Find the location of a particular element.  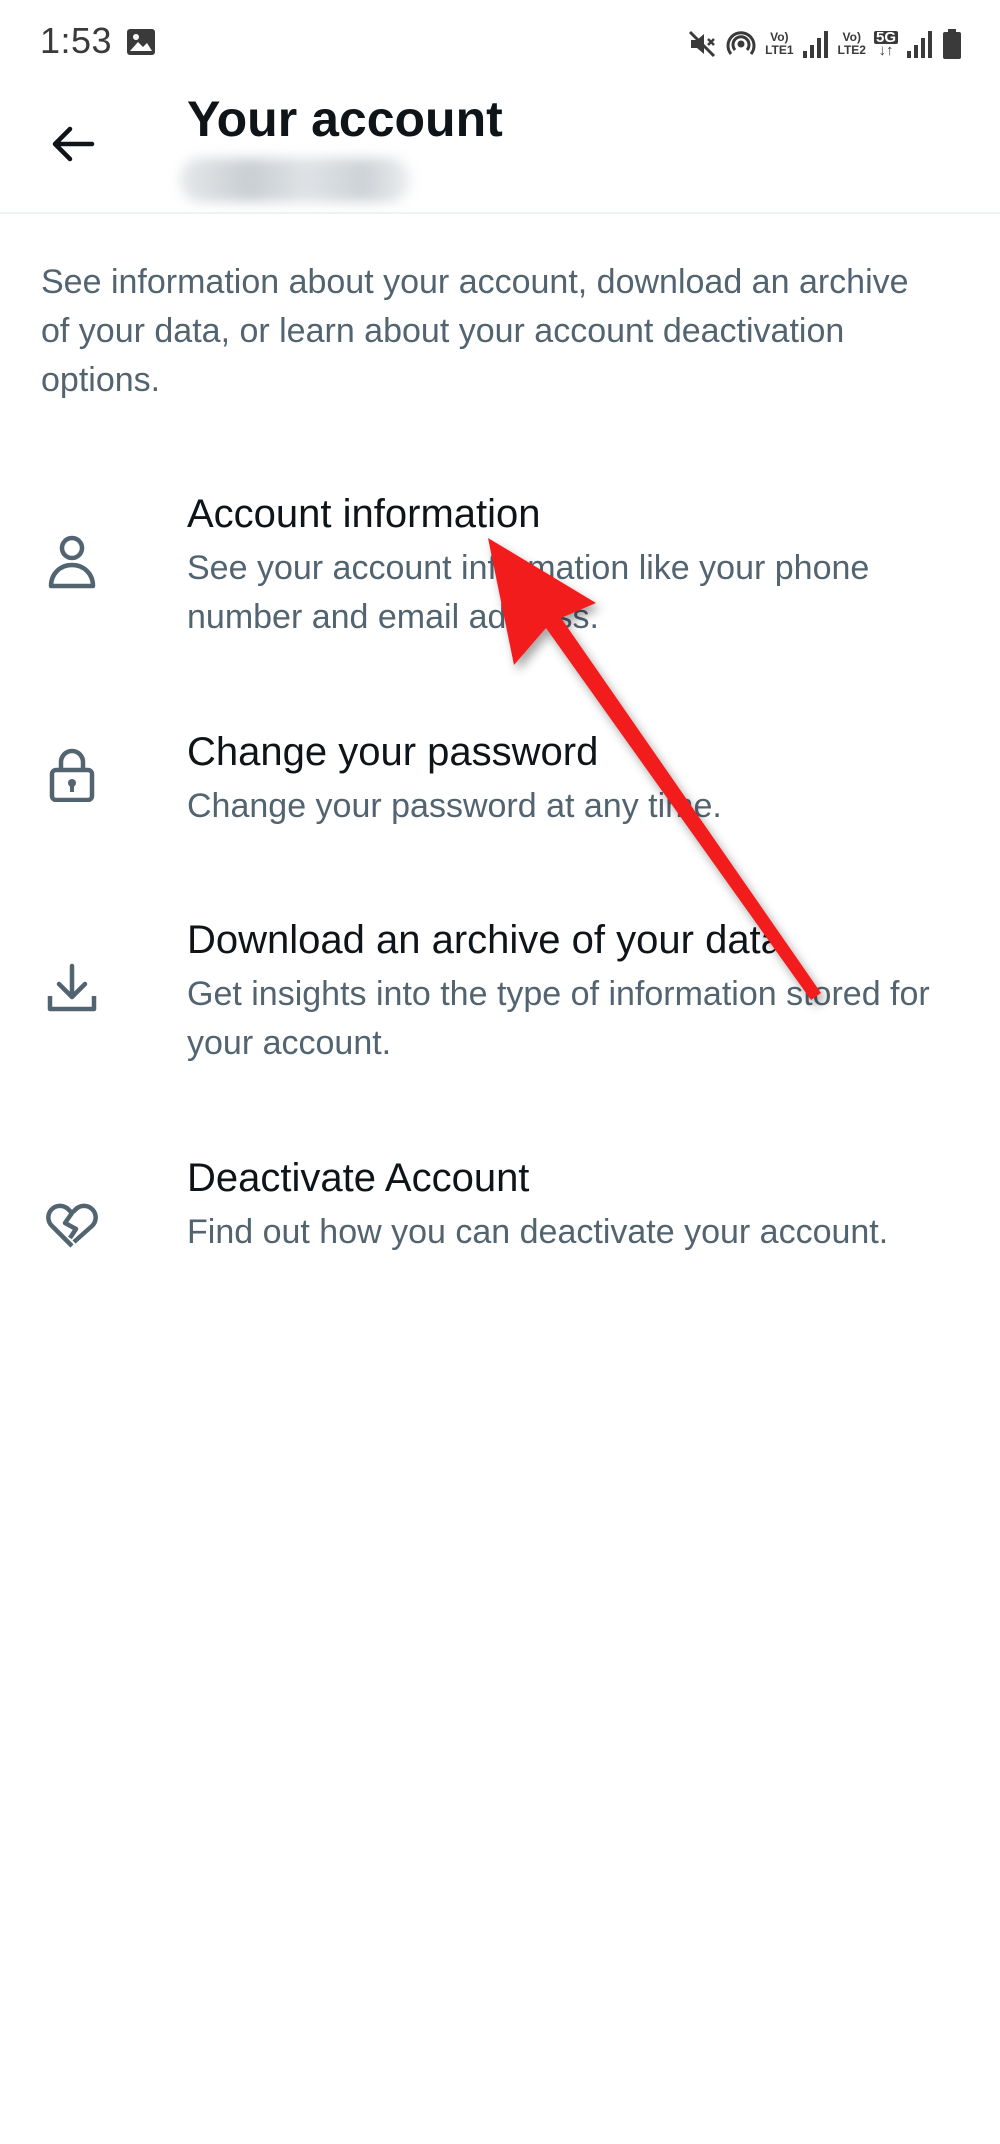

item-title: Deactivate Account is located at coordinates (358, 1178).